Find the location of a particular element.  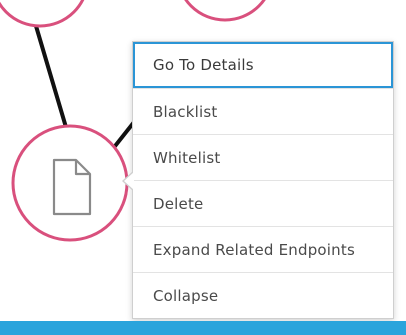

menu-item-expand-related-endpoints: Expand Related Endpoints is located at coordinates (263, 249).